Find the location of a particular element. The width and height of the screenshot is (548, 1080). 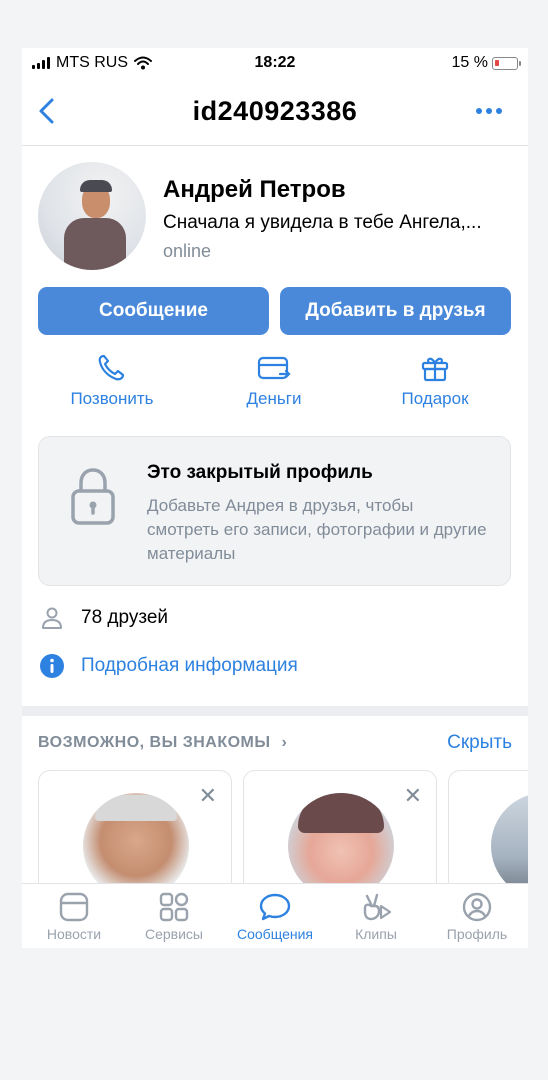

services-icon is located at coordinates (174, 907).